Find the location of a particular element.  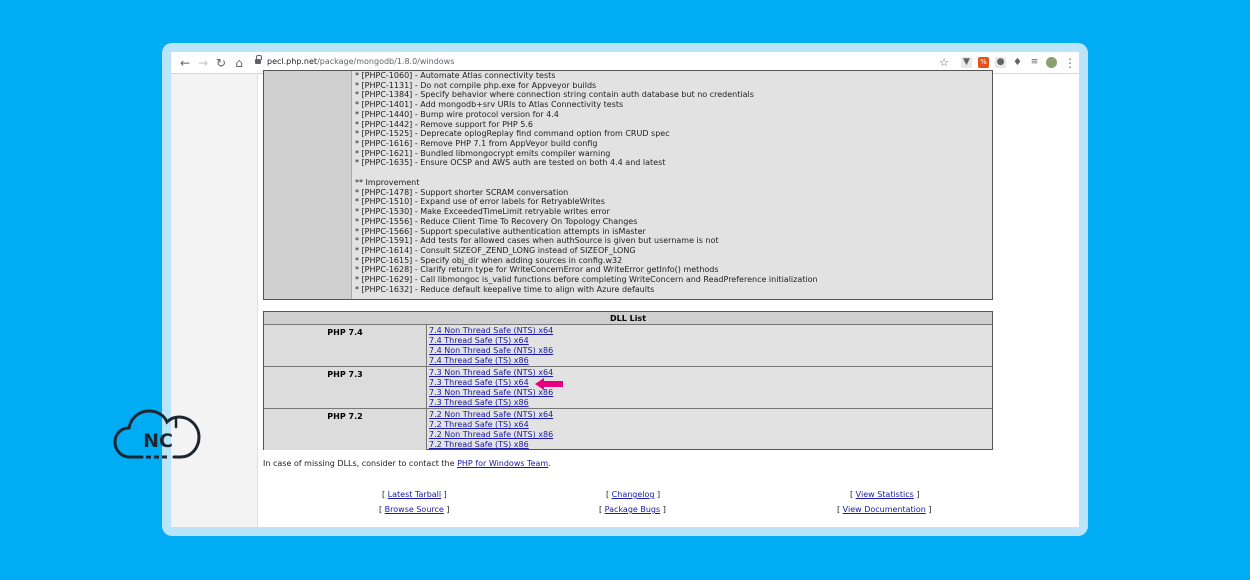

php-version: PHP 7.4 is located at coordinates (345, 345).